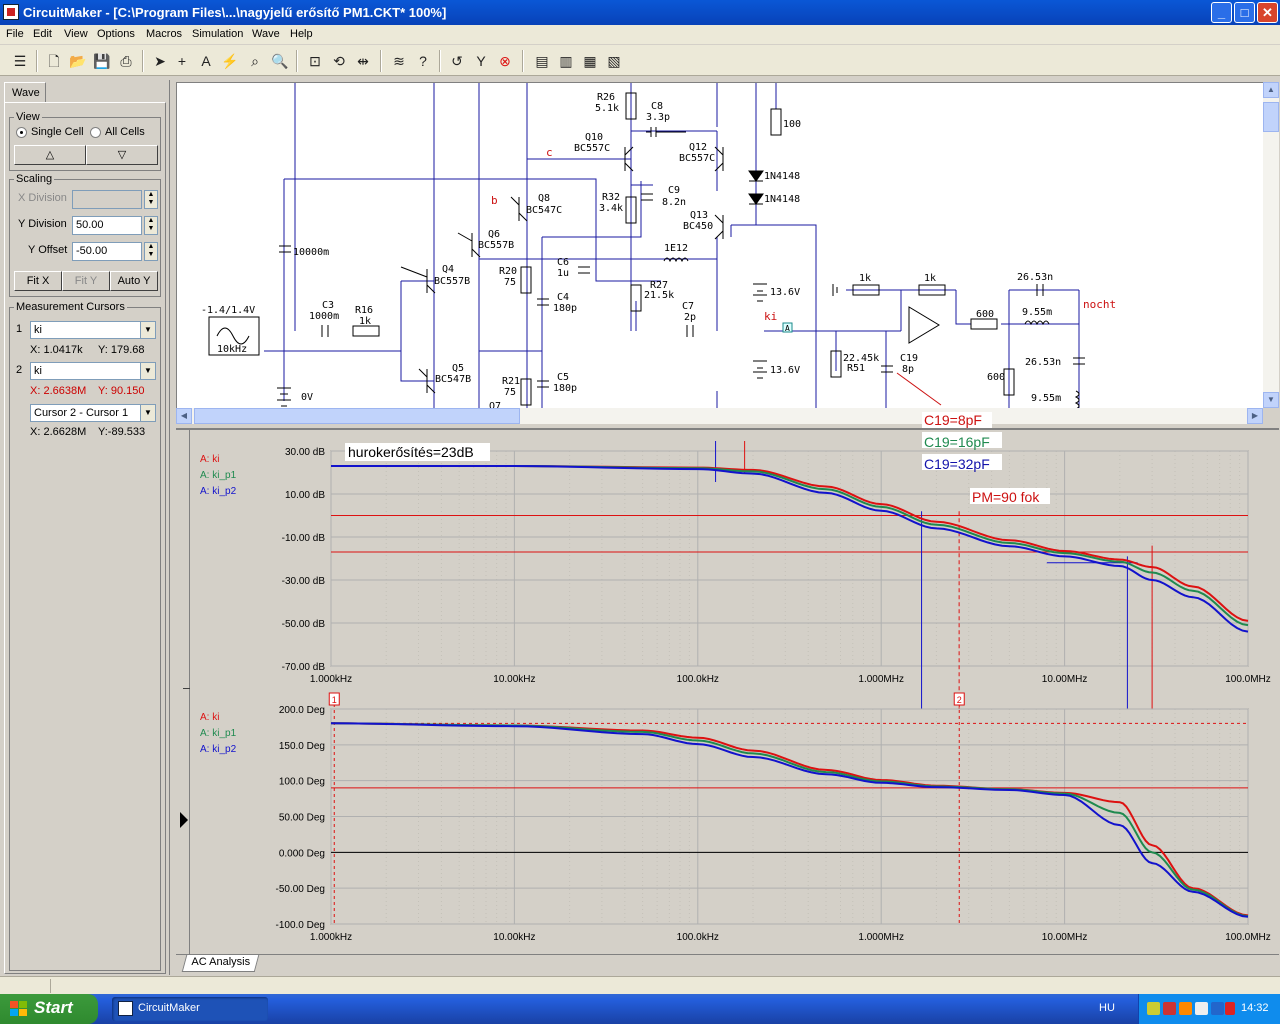  I want to click on waveform-1-icon: ▤, so click(542, 61).